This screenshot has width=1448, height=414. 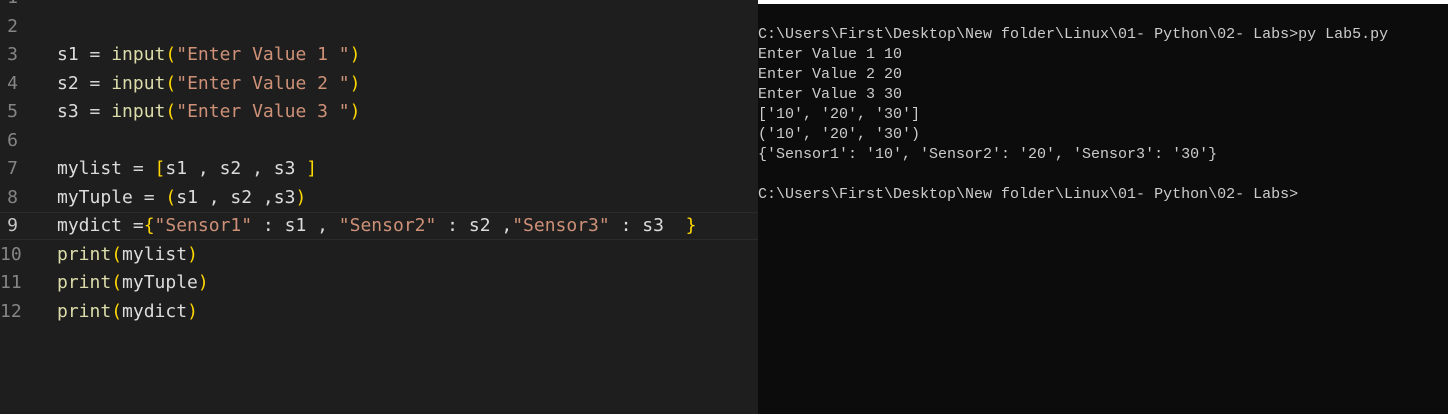 I want to click on code-text: mylist = [s1 , s2 , s3 ], so click(x=187, y=169).